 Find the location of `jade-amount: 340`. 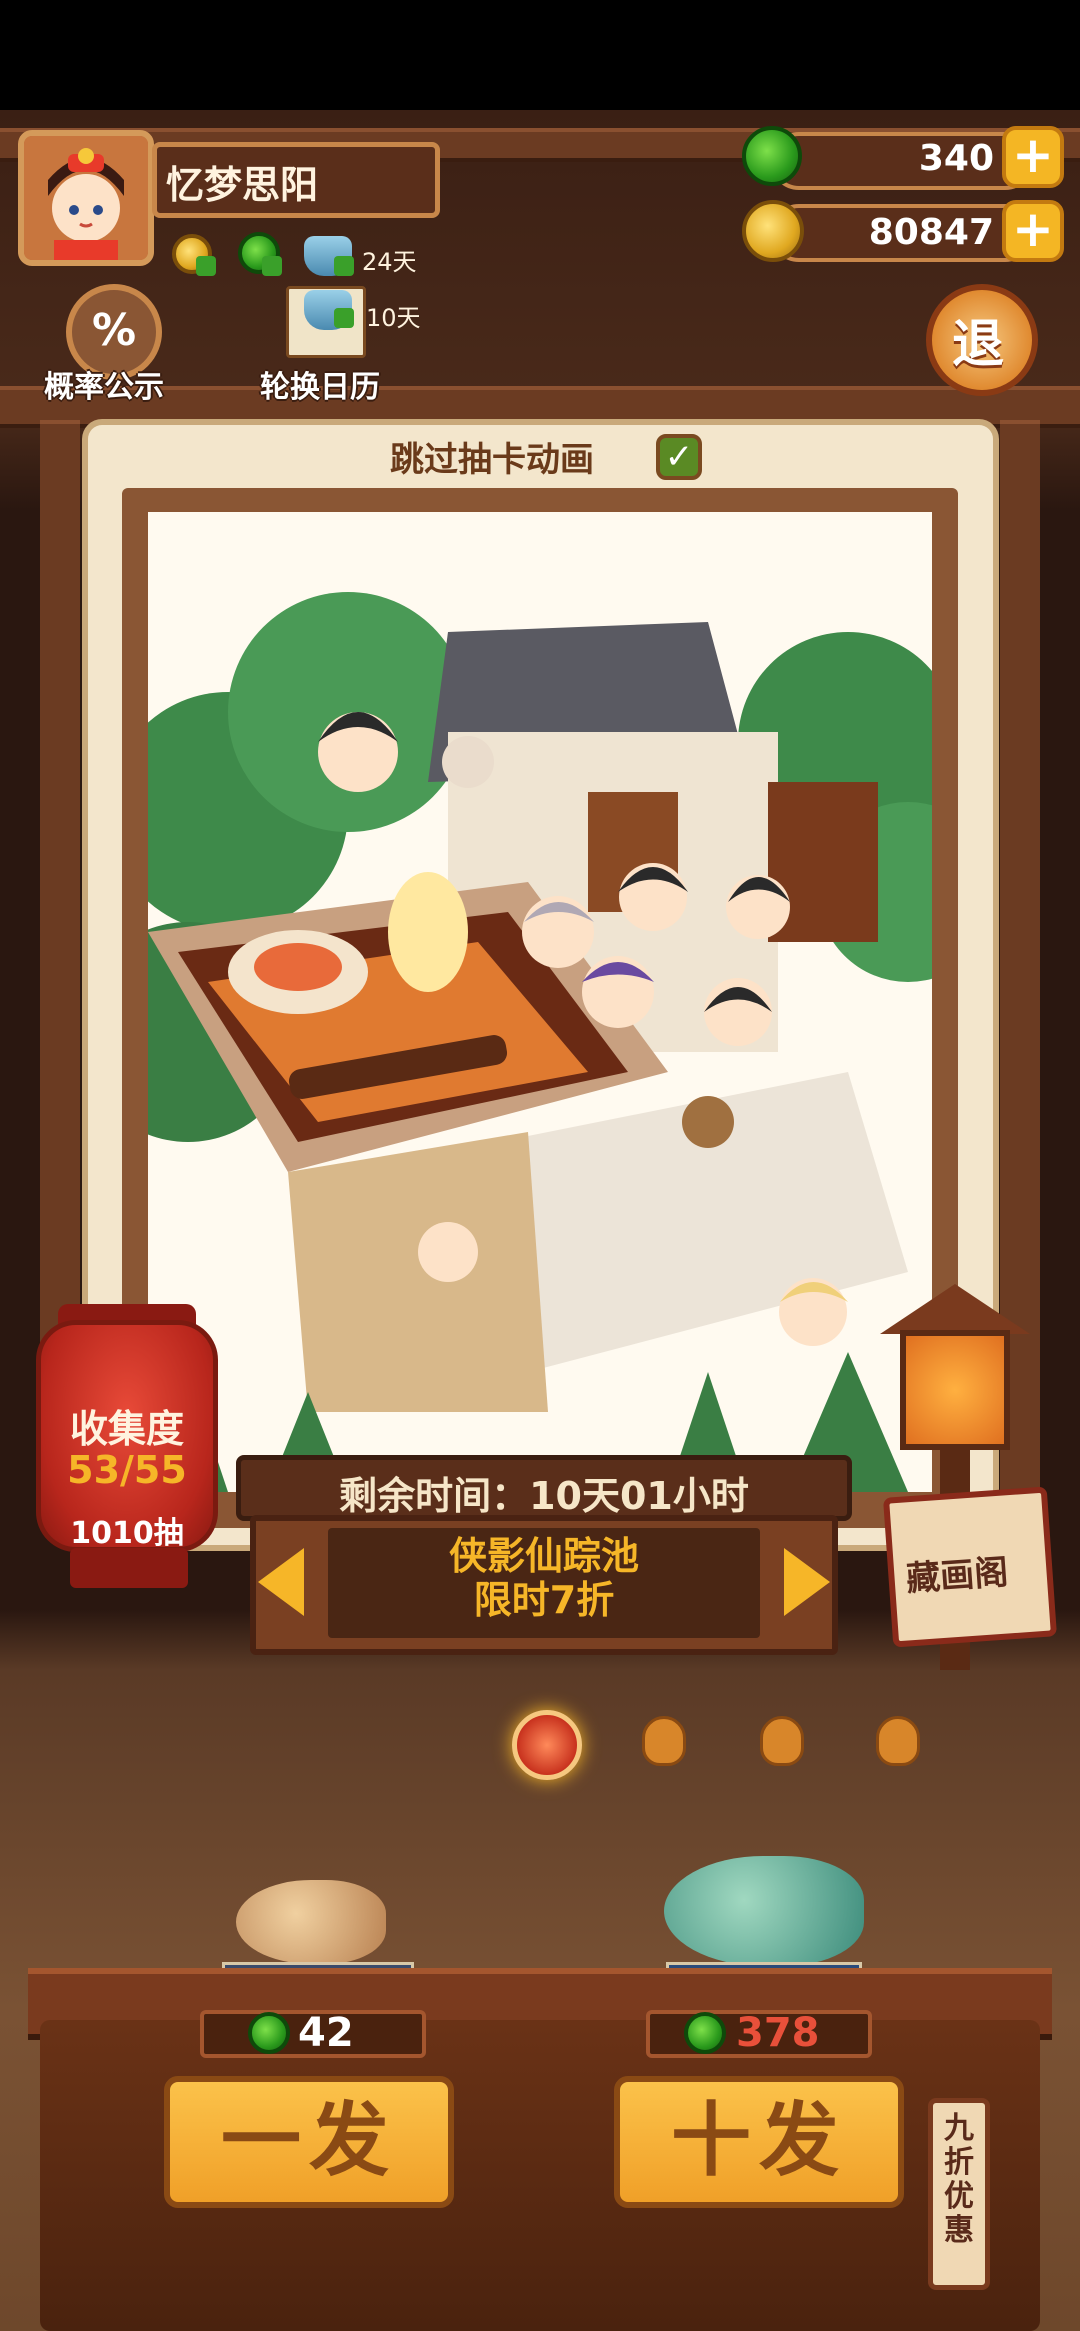

jade-amount: 340 is located at coordinates (956, 158).